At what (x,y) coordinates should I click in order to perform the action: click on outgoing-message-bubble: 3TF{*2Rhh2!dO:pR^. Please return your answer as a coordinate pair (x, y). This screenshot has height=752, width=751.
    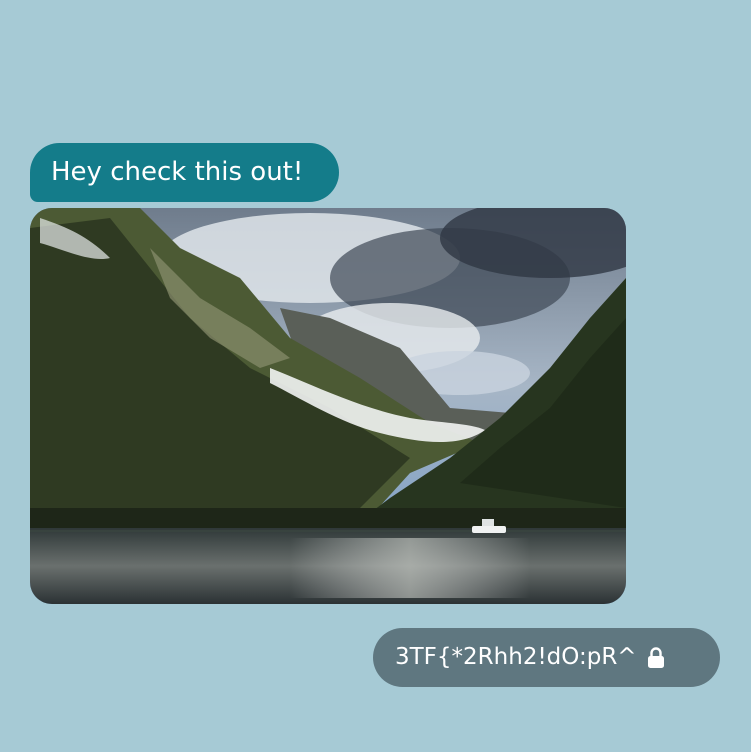
    Looking at the image, I should click on (546, 657).